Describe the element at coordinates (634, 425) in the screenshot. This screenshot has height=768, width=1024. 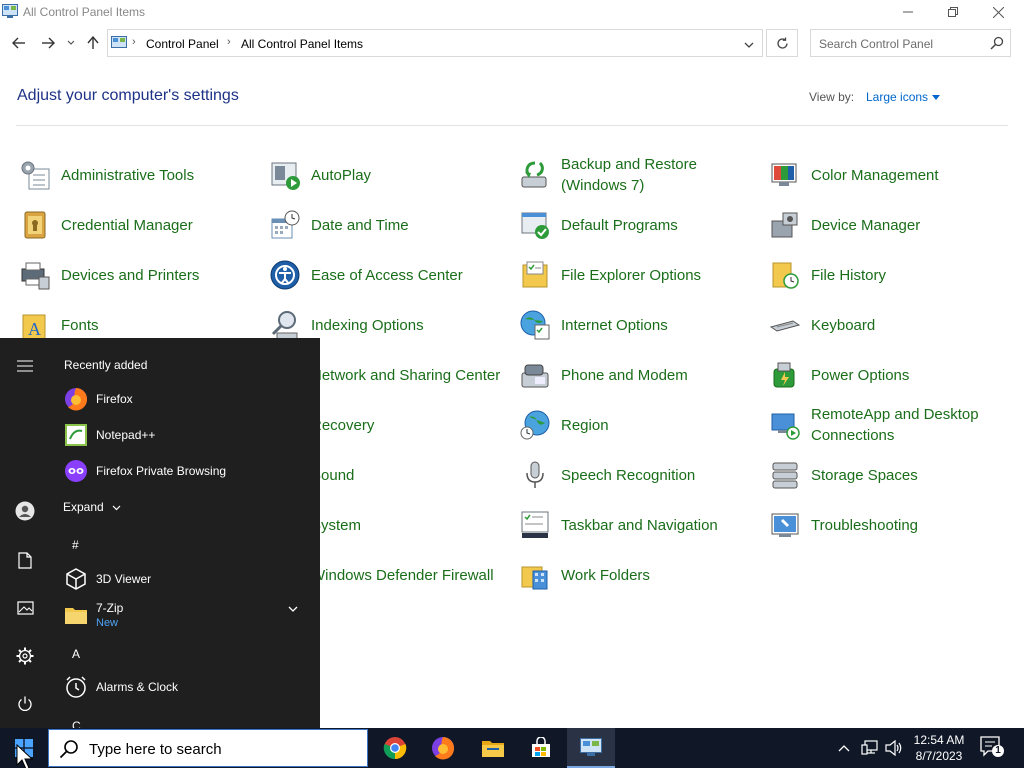
I see `item-region: Region` at that location.